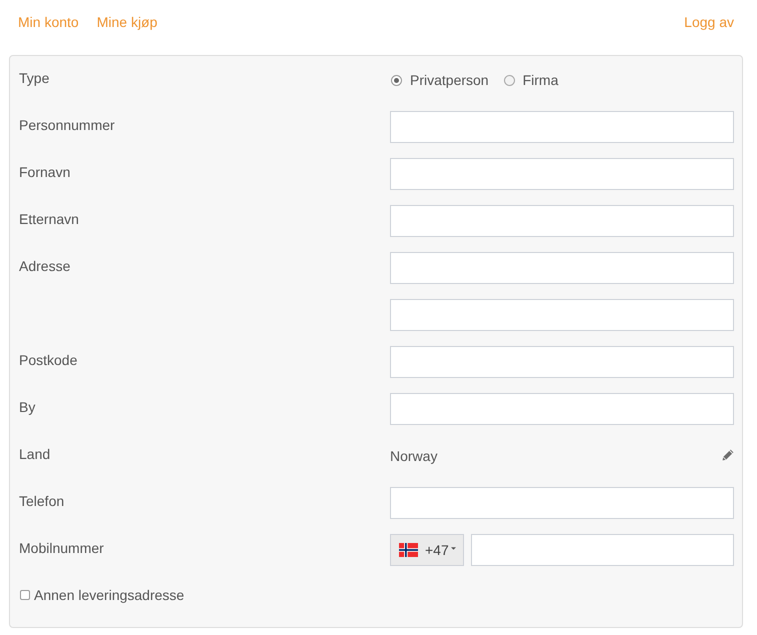 Image resolution: width=757 pixels, height=635 pixels. Describe the element at coordinates (109, 595) in the screenshot. I see `checkbox-label: Annen leveringsadresse` at that location.